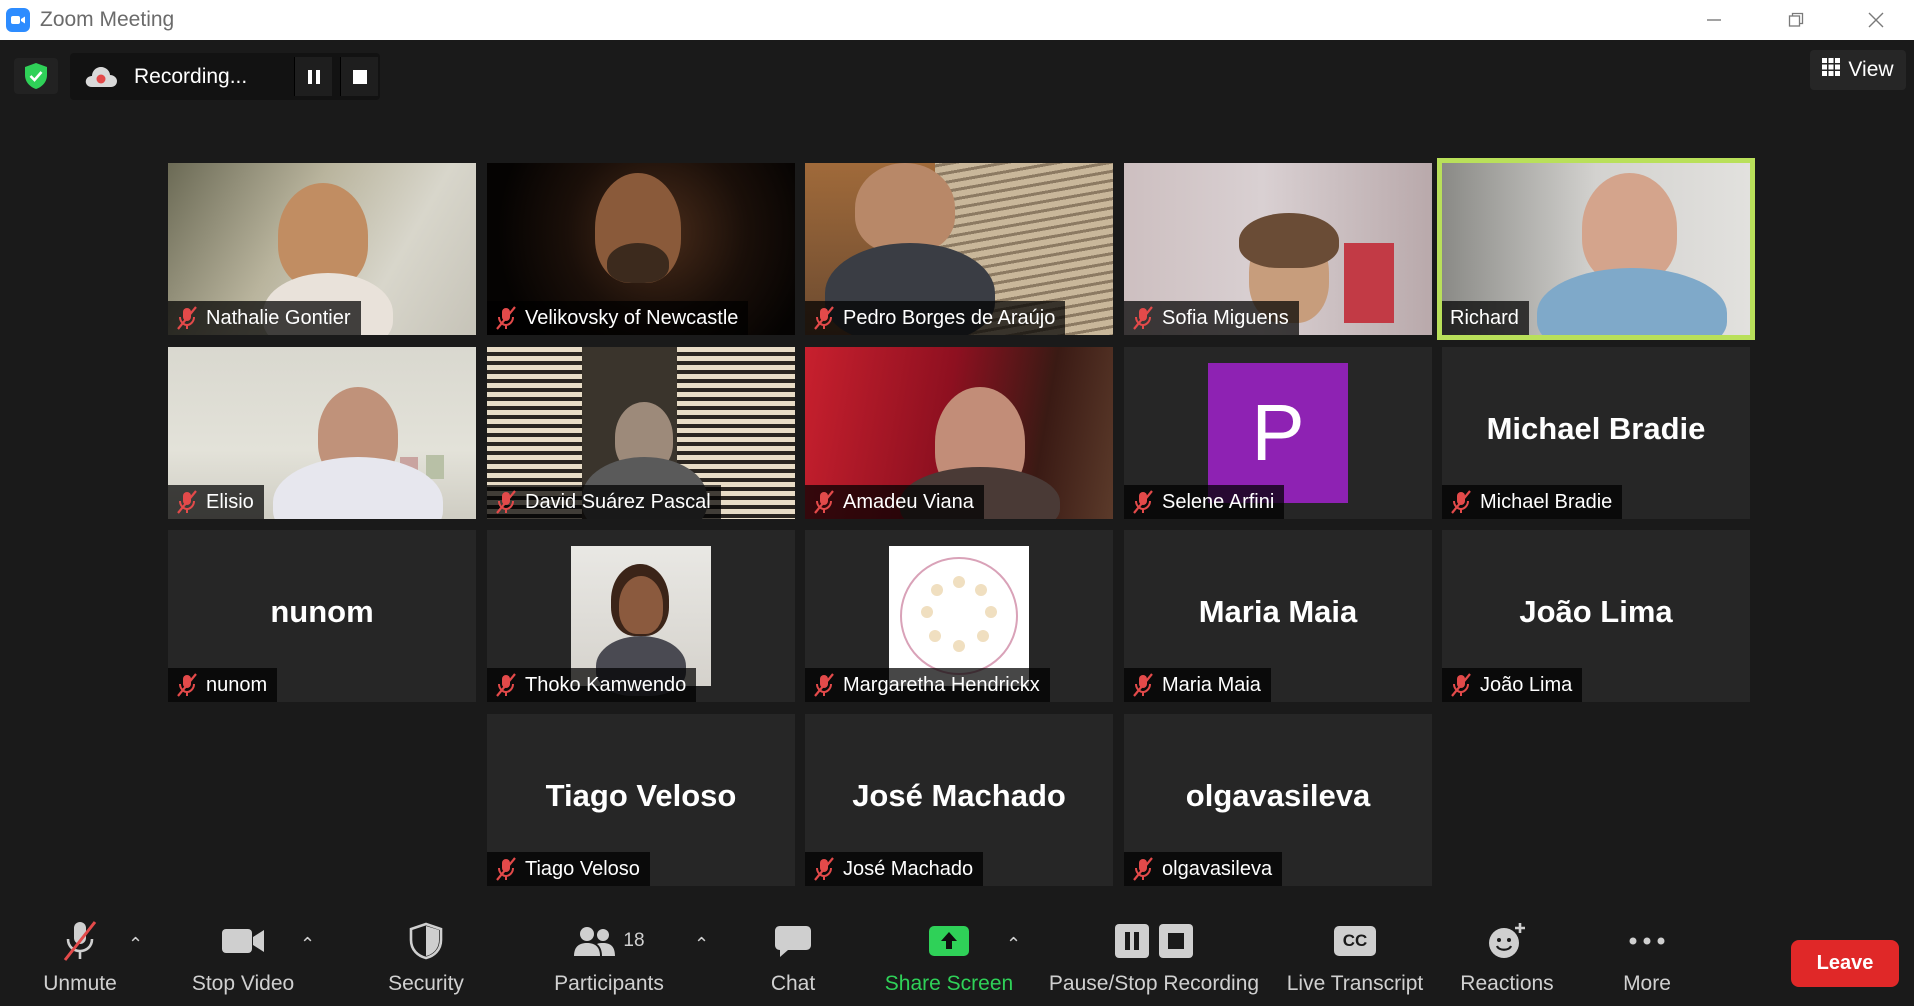  I want to click on participant-display-name: olgavasileva, so click(1278, 795).